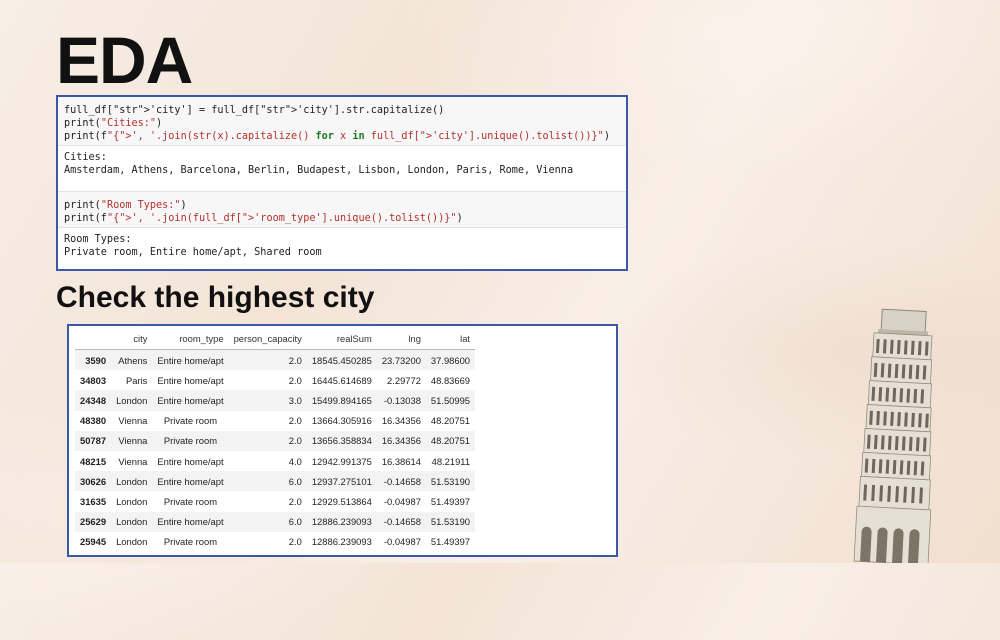 This screenshot has width=1000, height=640. I want to click on table-cell: 48.83669, so click(450, 380).